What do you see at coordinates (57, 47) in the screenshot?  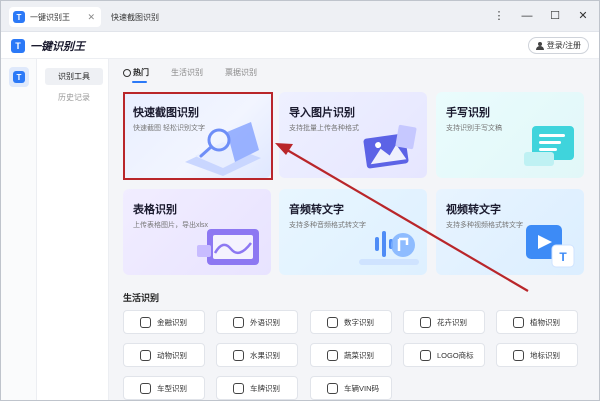 I see `app-name: 一键识别王` at bounding box center [57, 47].